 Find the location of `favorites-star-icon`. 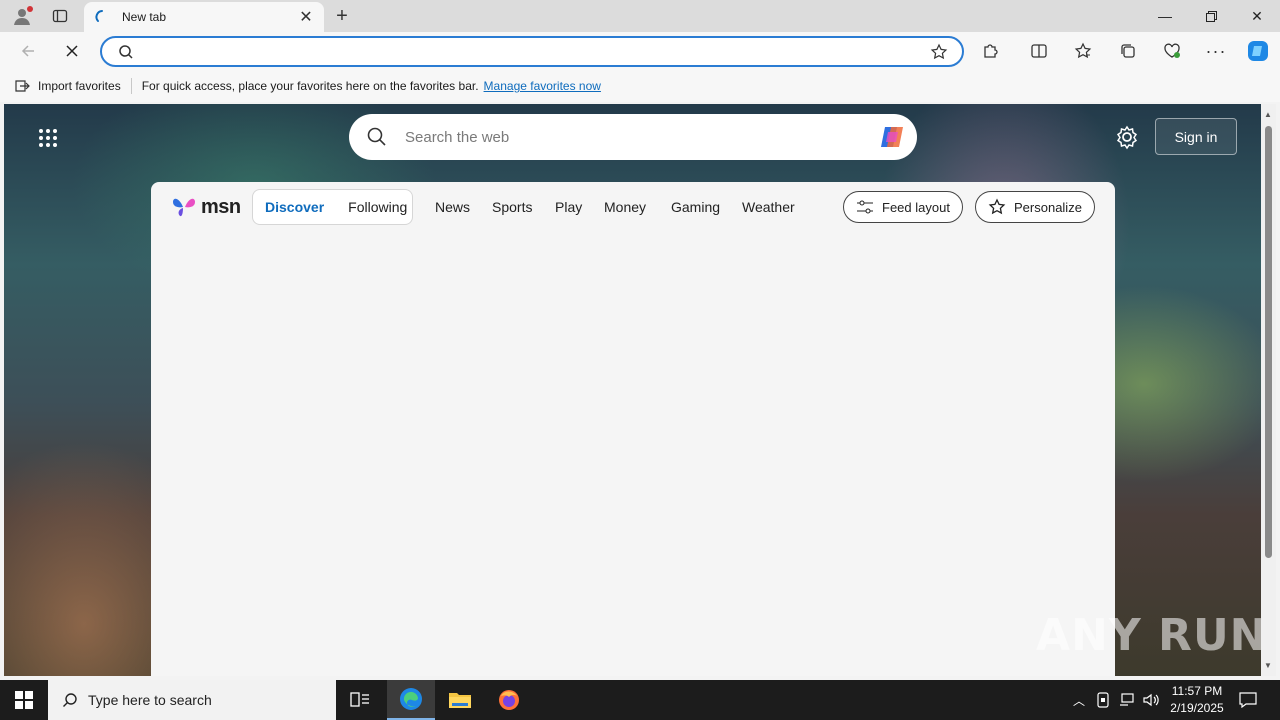

favorites-star-icon is located at coordinates (1083, 50).